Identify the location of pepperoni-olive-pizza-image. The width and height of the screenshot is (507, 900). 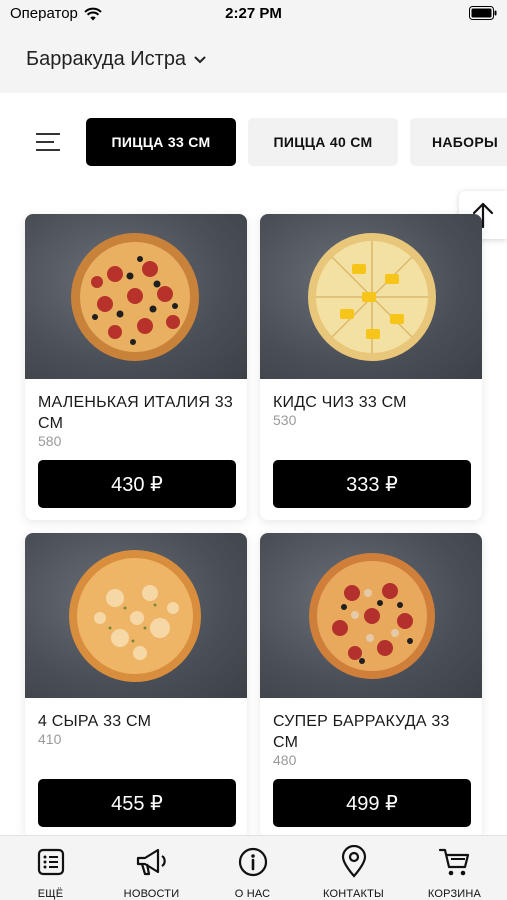
(136, 296).